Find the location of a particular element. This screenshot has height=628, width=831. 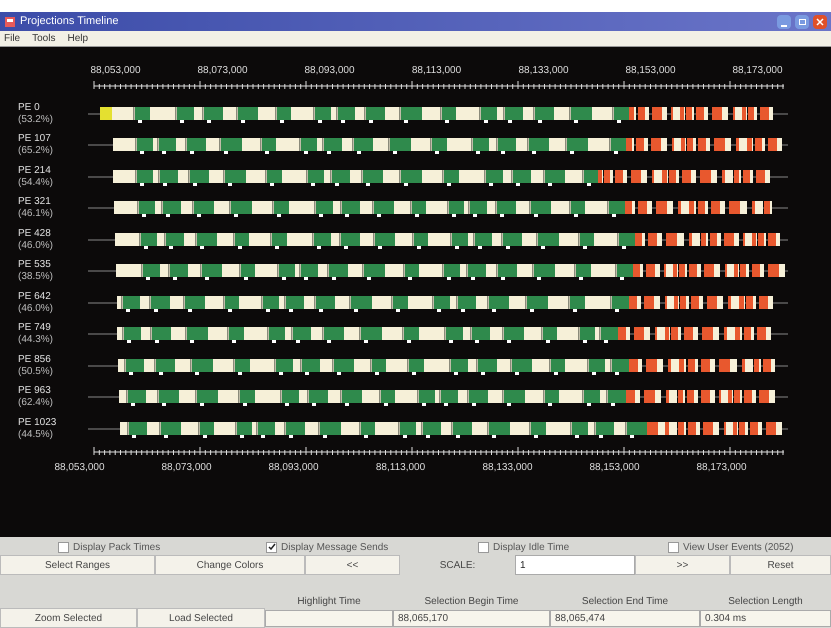

scale-label: SCALE: is located at coordinates (457, 565).